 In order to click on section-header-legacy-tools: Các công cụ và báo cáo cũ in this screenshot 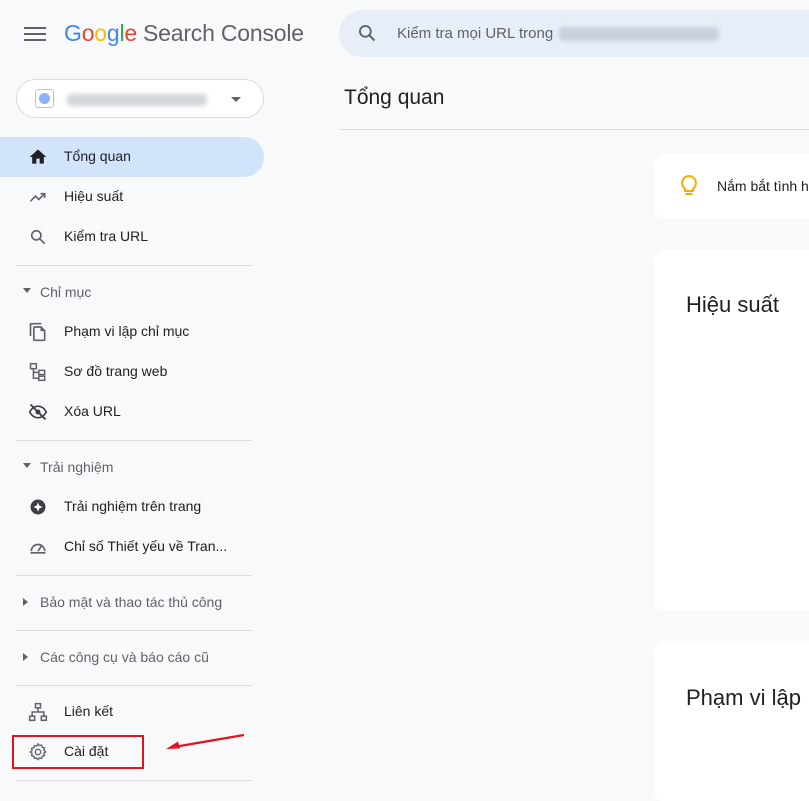, I will do `click(132, 657)`.